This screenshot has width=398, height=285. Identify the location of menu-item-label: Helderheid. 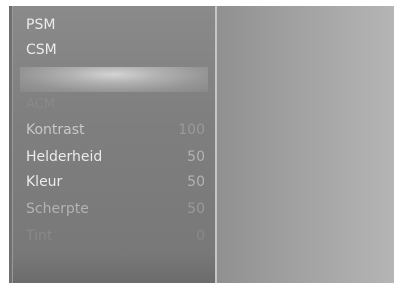
(64, 157).